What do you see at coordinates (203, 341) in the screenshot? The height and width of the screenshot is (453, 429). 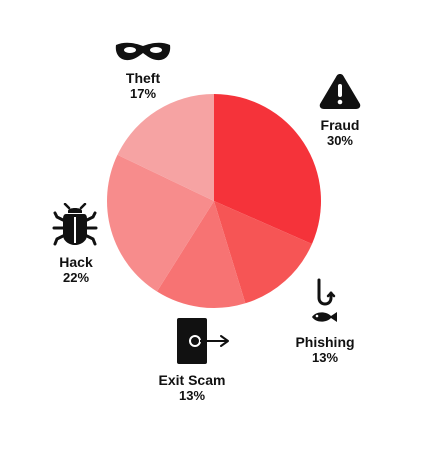 I see `exit-door-icon` at bounding box center [203, 341].